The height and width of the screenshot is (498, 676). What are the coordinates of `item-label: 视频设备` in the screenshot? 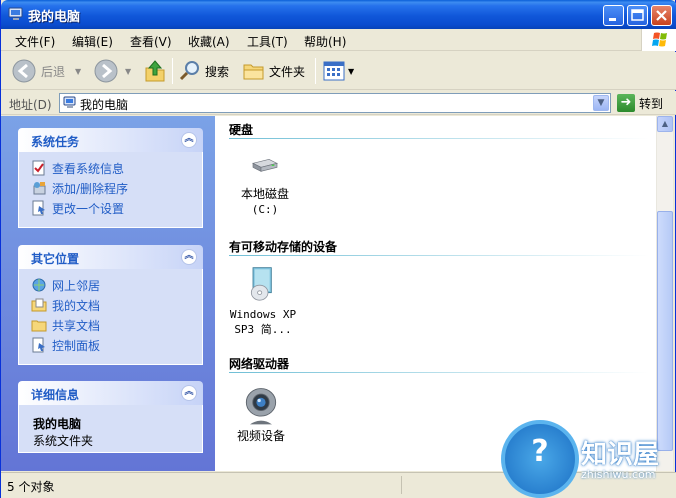 It's located at (260, 436).